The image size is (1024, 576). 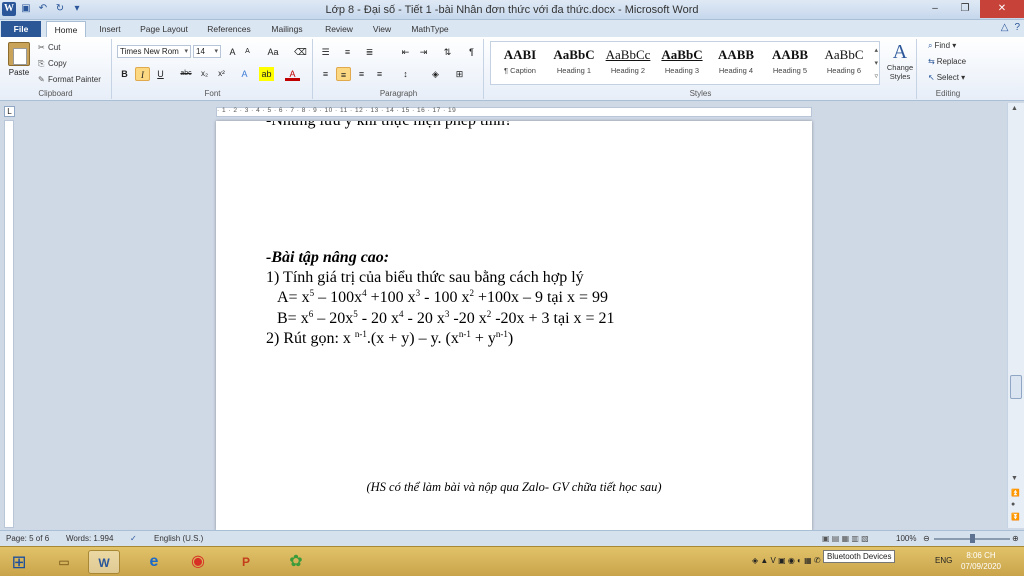 What do you see at coordinates (947, 61) in the screenshot?
I see `replace-button: ⇆ Replace` at bounding box center [947, 61].